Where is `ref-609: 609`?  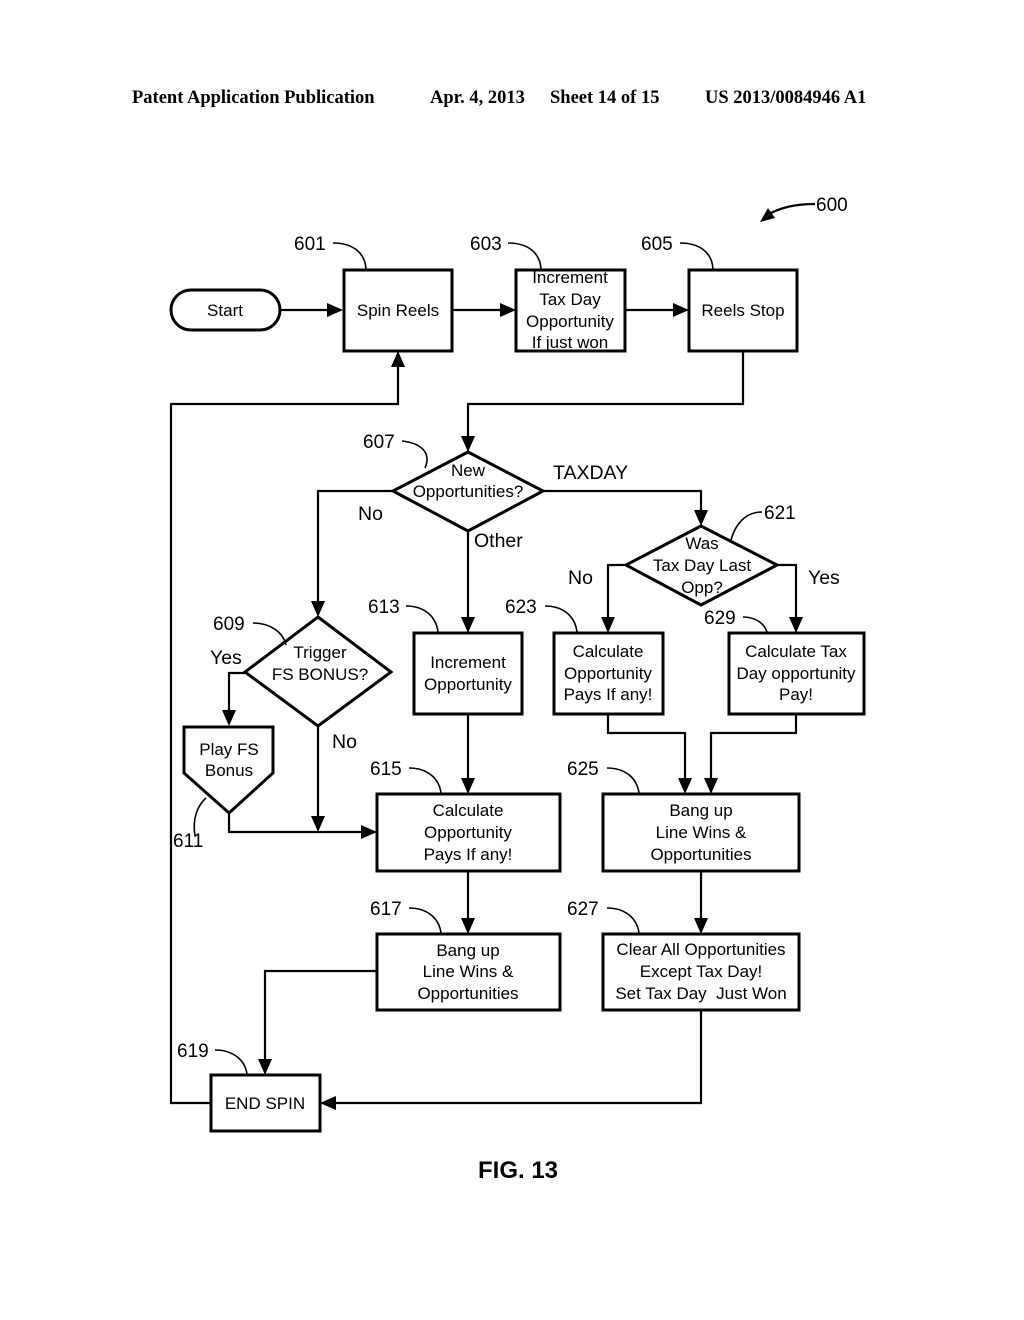
ref-609: 609 is located at coordinates (229, 624).